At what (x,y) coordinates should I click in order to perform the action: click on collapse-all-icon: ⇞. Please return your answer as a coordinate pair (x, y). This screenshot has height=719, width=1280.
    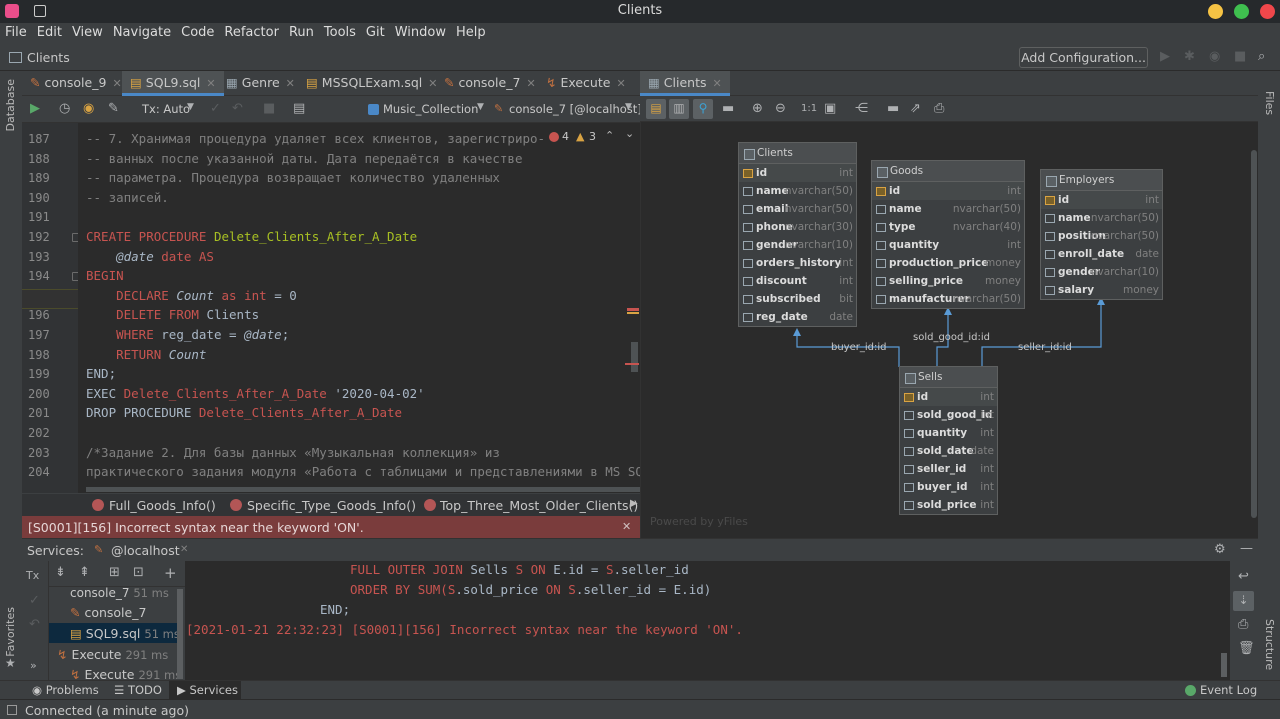
    Looking at the image, I should click on (84, 572).